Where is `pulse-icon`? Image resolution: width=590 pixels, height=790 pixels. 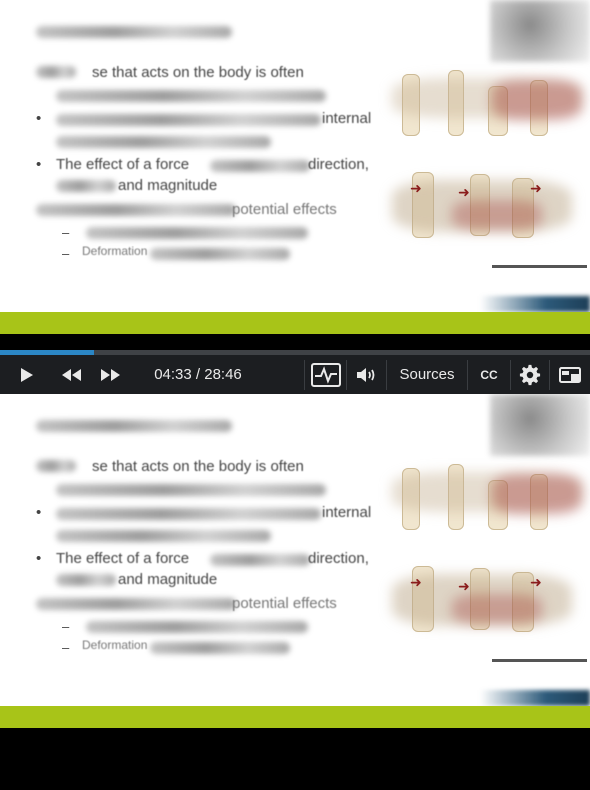 pulse-icon is located at coordinates (326, 374).